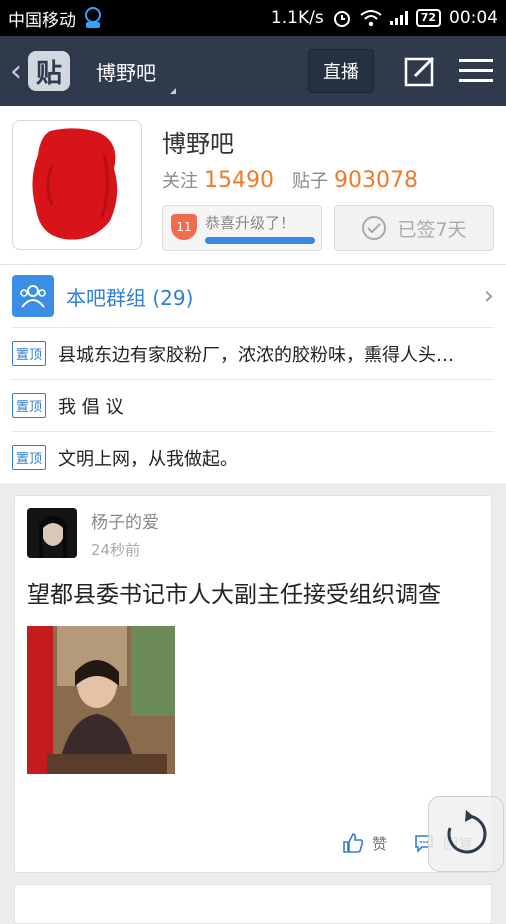 This screenshot has height=924, width=506. Describe the element at coordinates (374, 228) in the screenshot. I see `check-circle-icon` at that location.